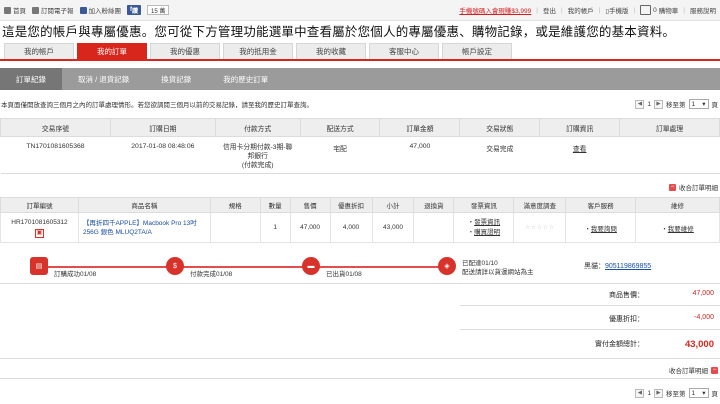 This screenshot has width=720, height=404. What do you see at coordinates (105, 11) in the screenshot?
I see `fanpage-label: 加入粉絲團` at bounding box center [105, 11].